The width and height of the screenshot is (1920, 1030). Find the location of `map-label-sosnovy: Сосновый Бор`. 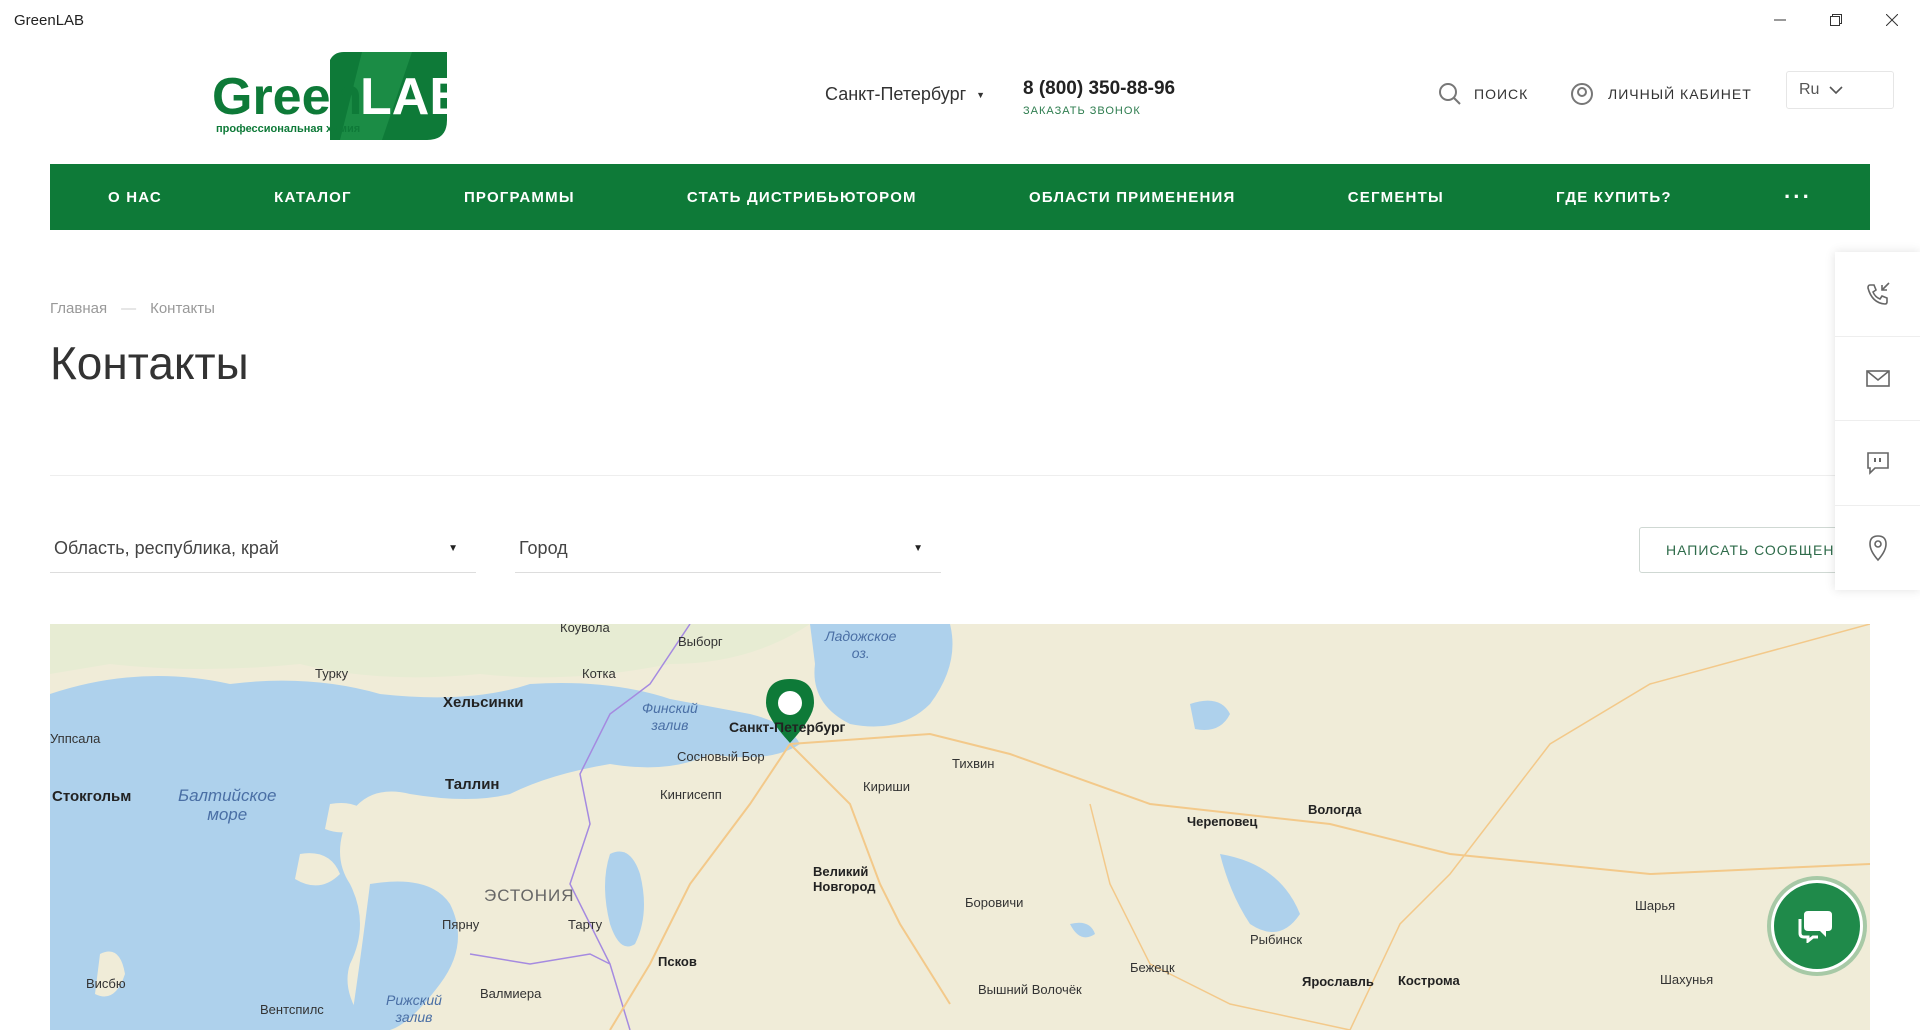

map-label-sosnovy: Сосновый Бор is located at coordinates (721, 756).